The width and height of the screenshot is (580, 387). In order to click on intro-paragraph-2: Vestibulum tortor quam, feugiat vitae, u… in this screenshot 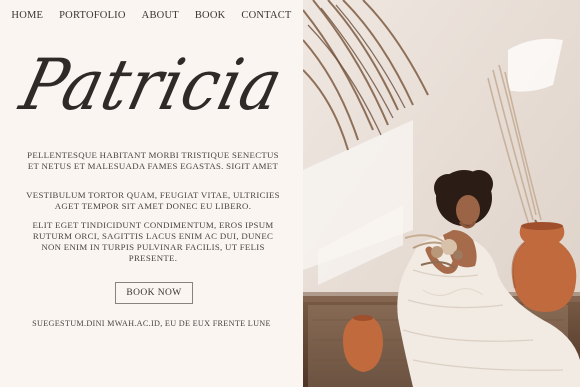, I will do `click(153, 200)`.